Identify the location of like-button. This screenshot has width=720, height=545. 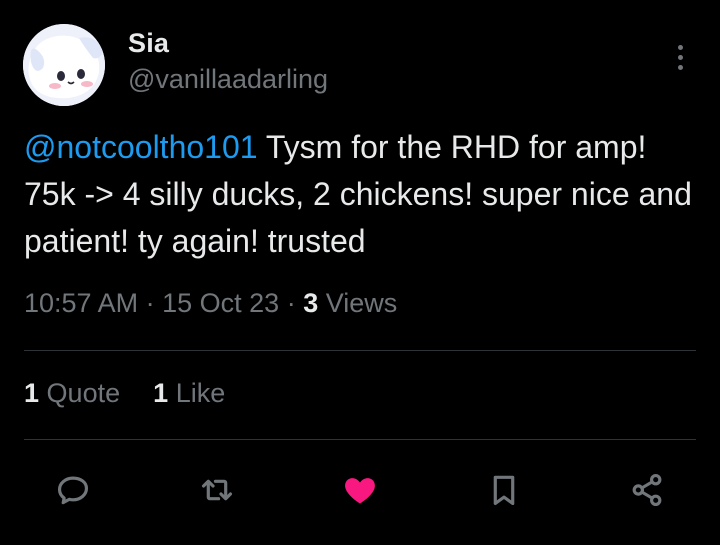
(360, 490).